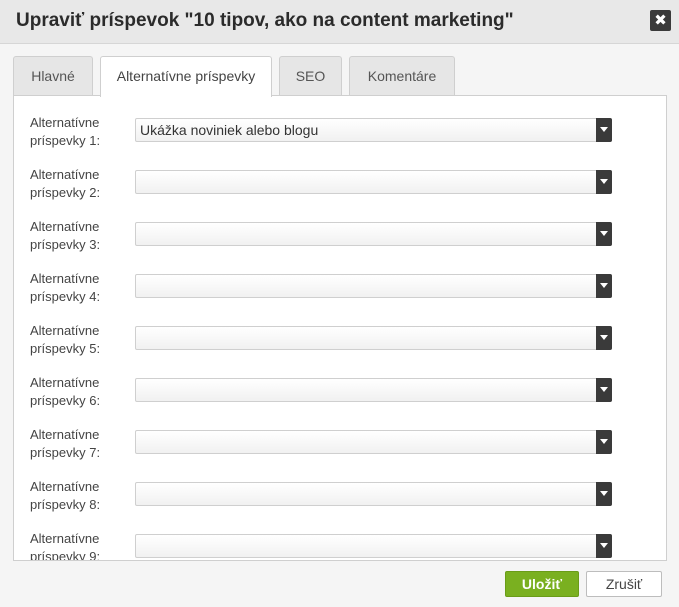 The height and width of the screenshot is (607, 679). Describe the element at coordinates (65, 546) in the screenshot. I see `field-label: Alternatívne príspevky 9:` at that location.